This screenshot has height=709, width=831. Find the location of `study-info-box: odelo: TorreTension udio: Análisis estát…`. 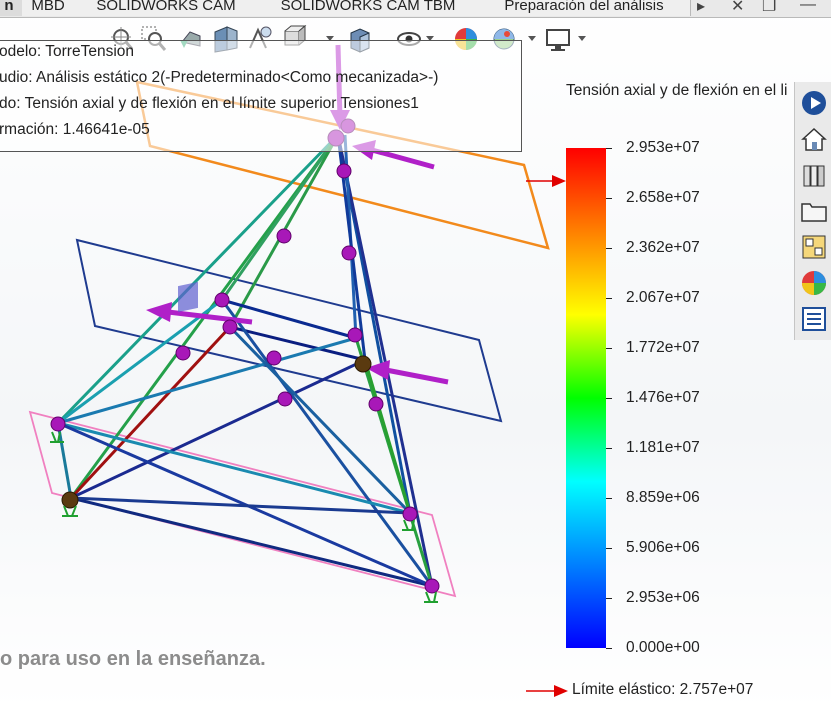

study-info-box: odelo: TorreTension udio: Análisis estát… is located at coordinates (261, 96).